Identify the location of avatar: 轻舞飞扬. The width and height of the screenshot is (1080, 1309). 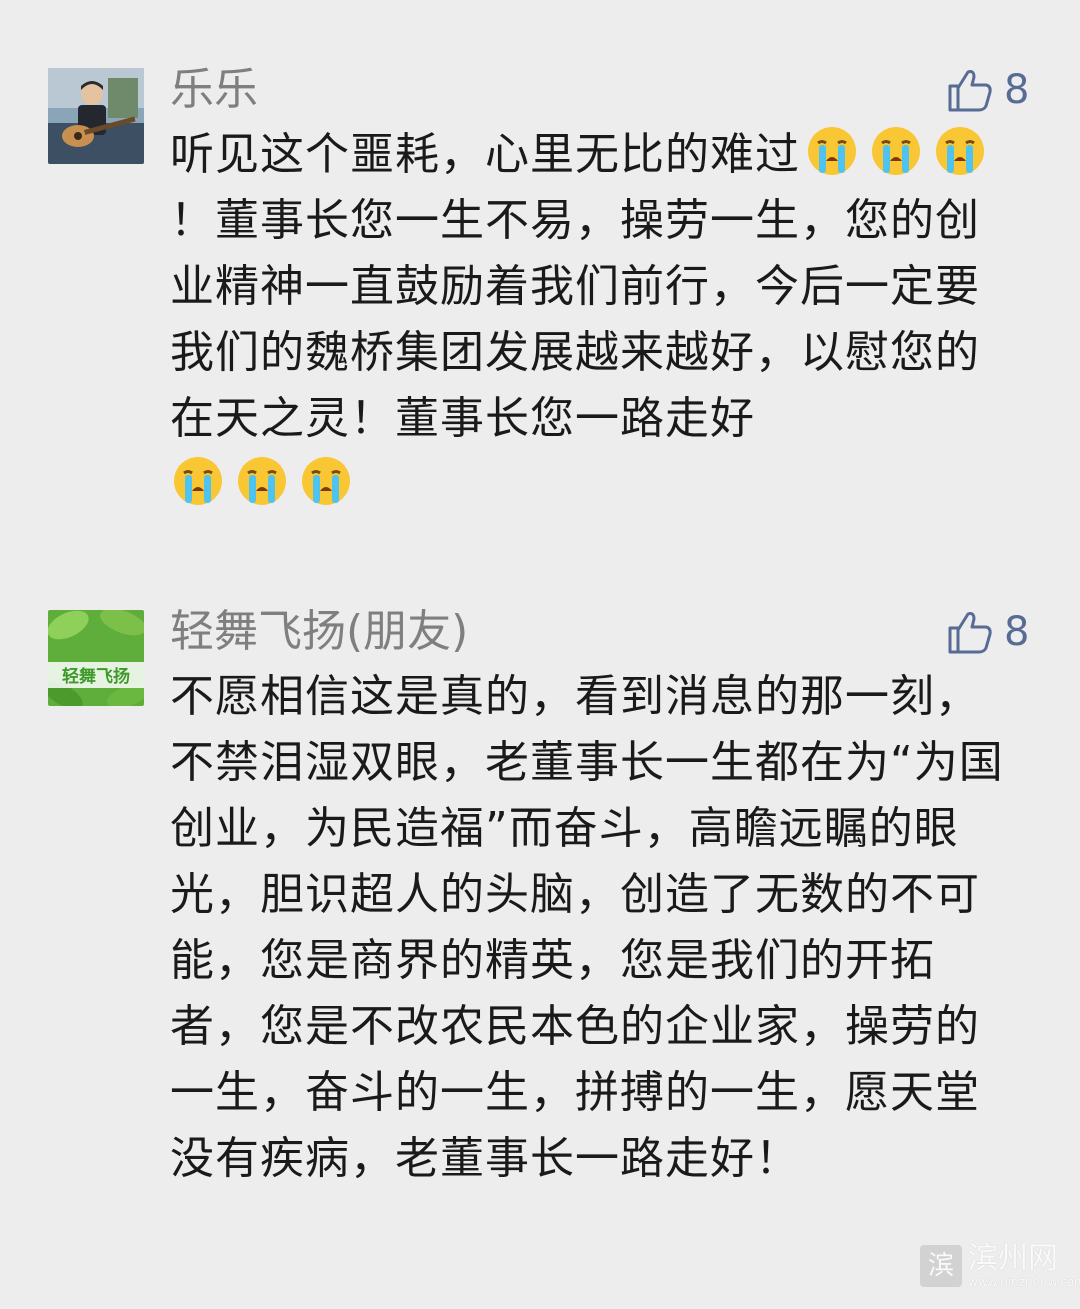
(96, 658).